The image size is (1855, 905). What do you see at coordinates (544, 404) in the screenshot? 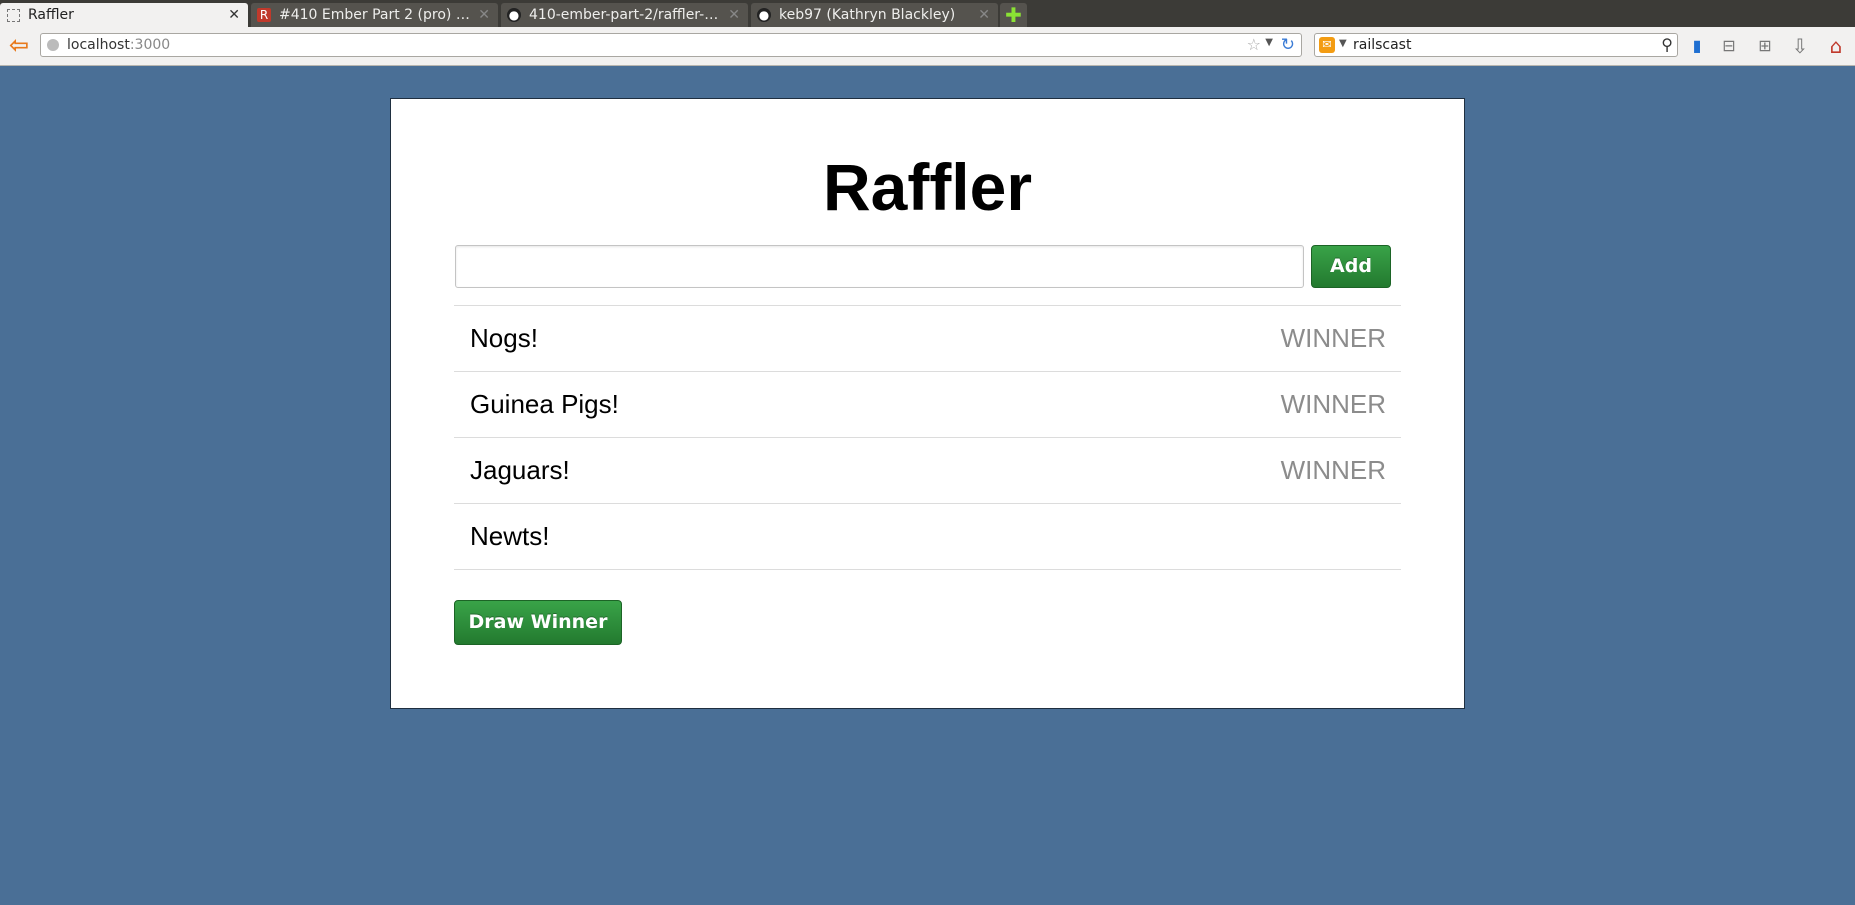
I see `entry-name: Guinea Pigs!` at bounding box center [544, 404].